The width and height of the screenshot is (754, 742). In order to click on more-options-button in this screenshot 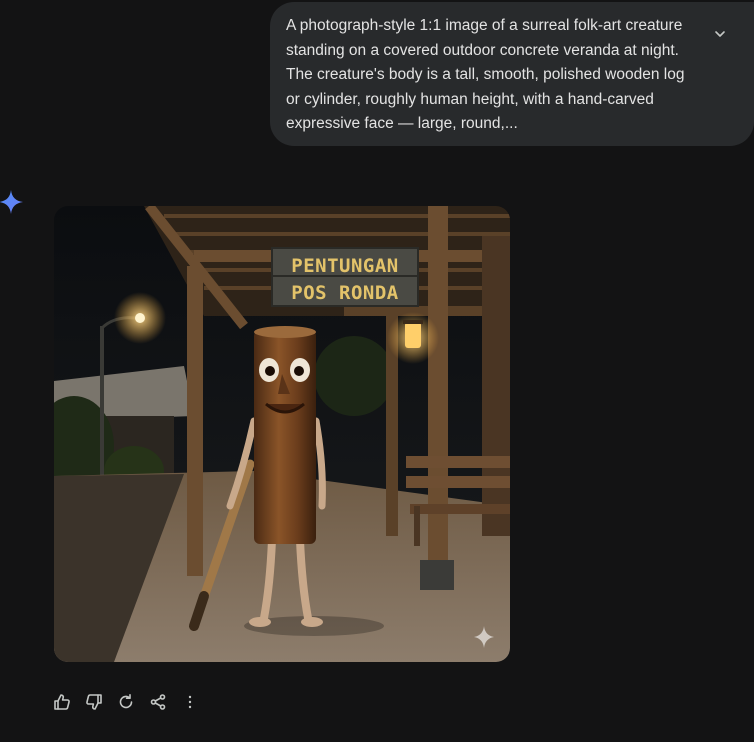, I will do `click(190, 702)`.